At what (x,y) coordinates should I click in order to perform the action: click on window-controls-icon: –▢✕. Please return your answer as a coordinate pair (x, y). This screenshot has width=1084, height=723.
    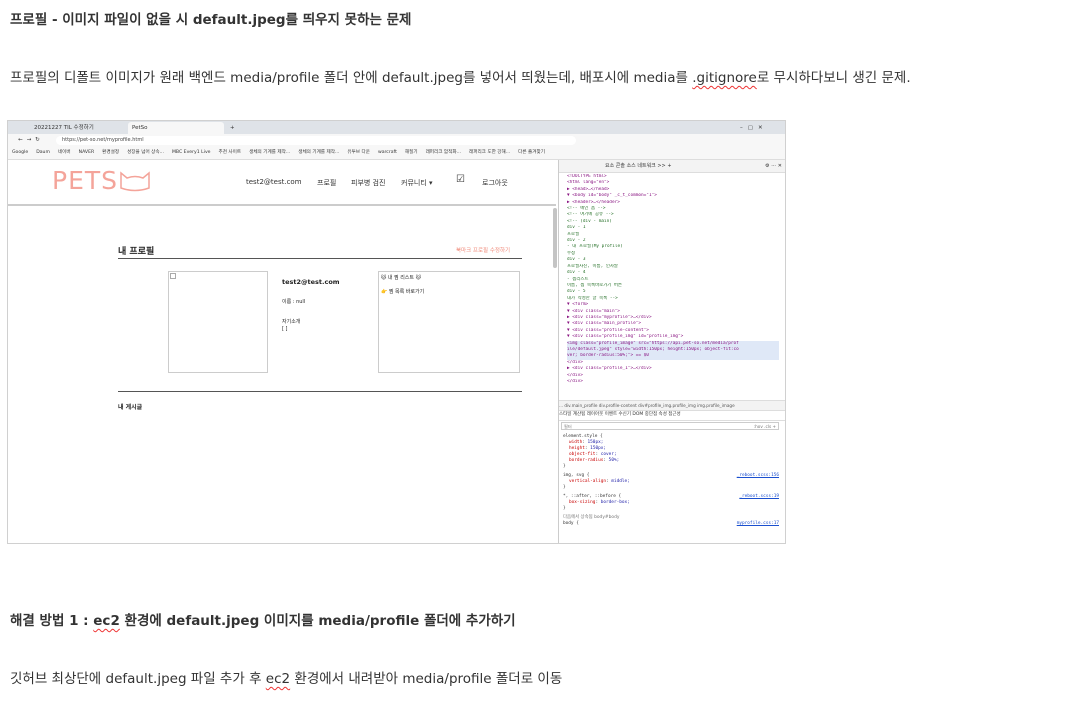
    Looking at the image, I should click on (759, 128).